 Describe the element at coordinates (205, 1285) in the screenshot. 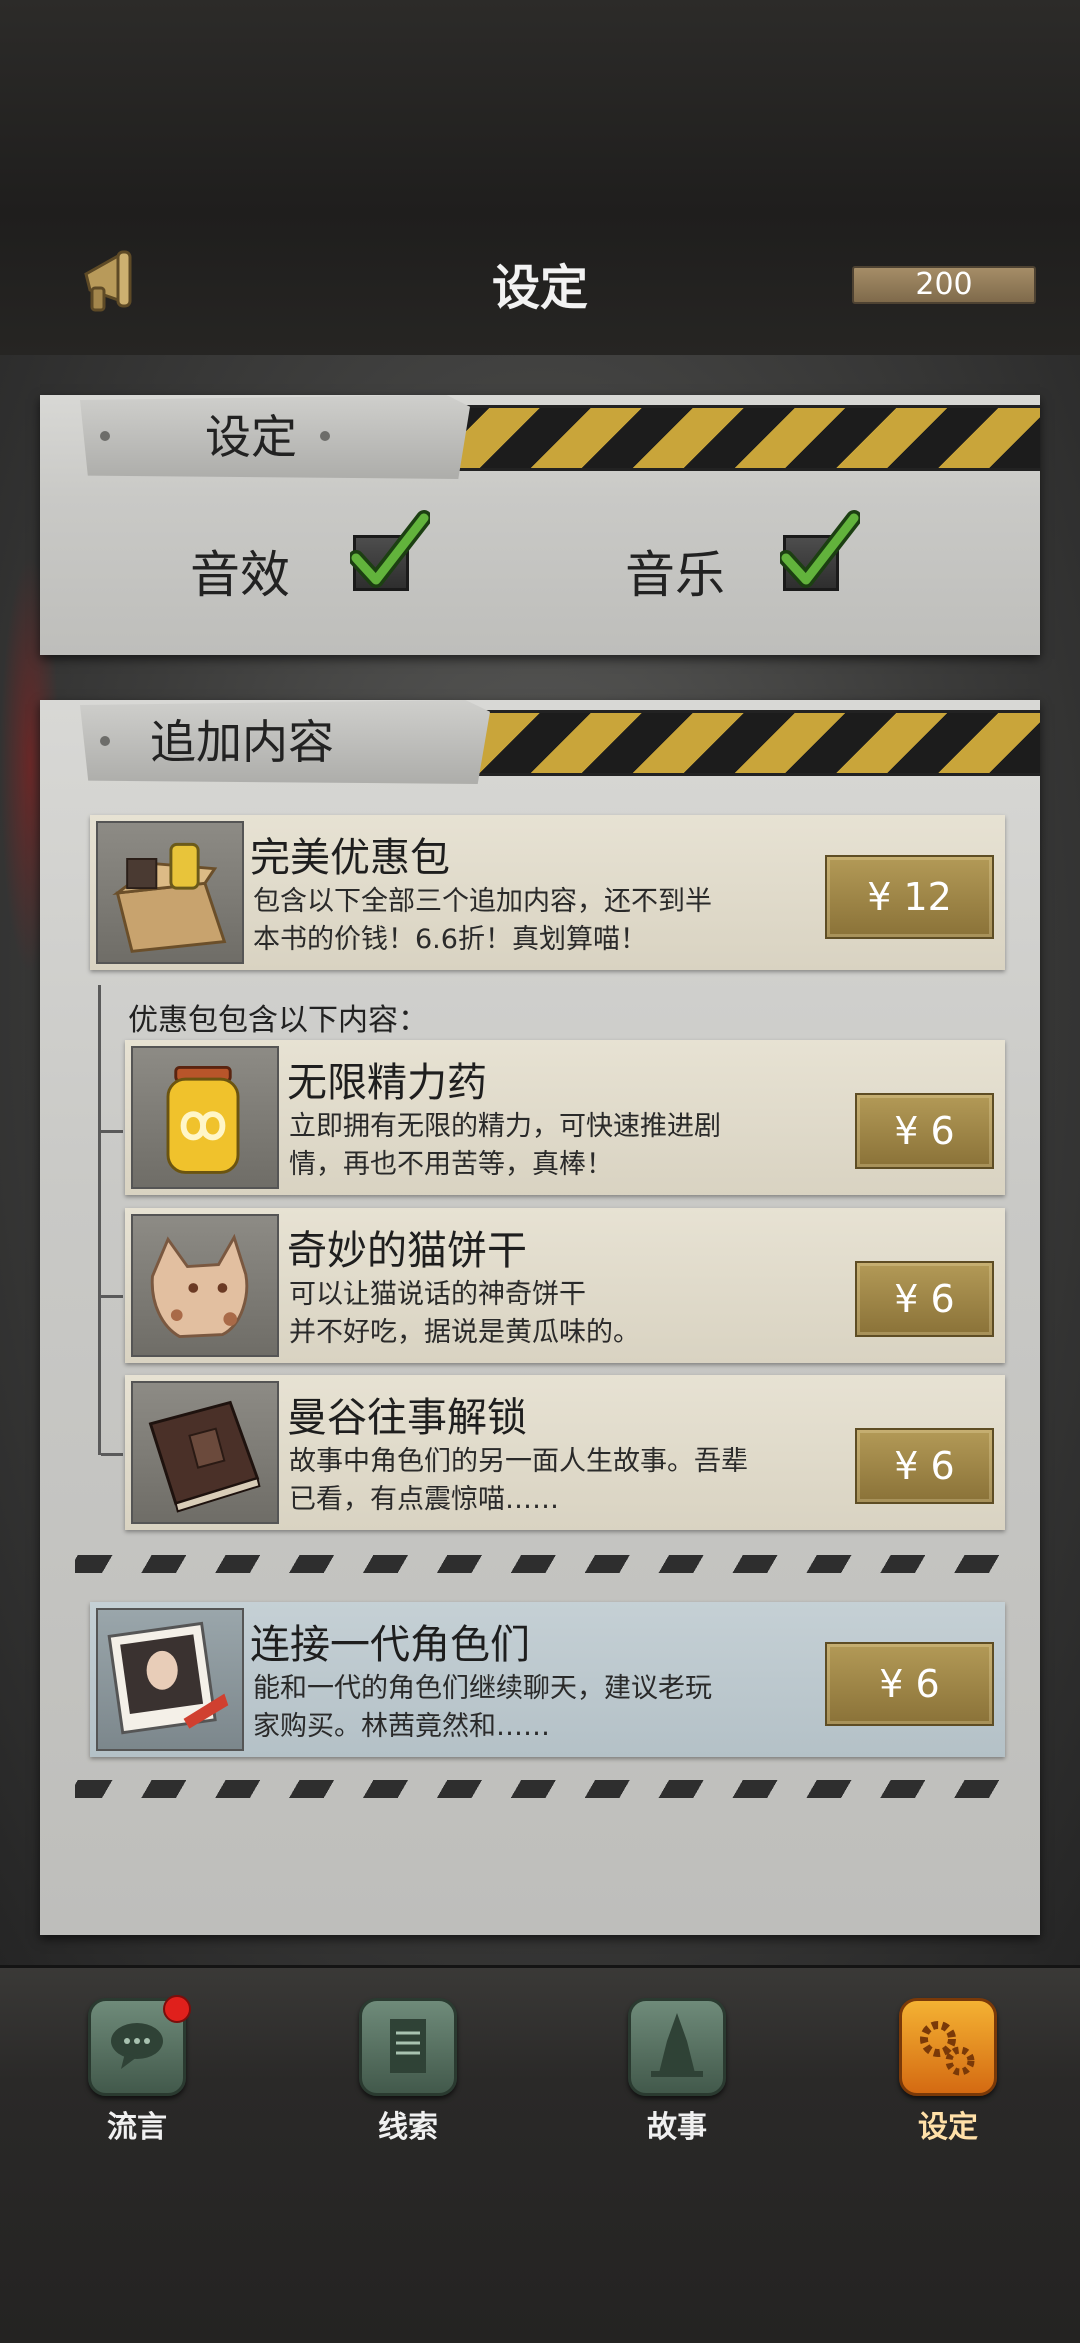

I see `cat-cookie-icon` at that location.